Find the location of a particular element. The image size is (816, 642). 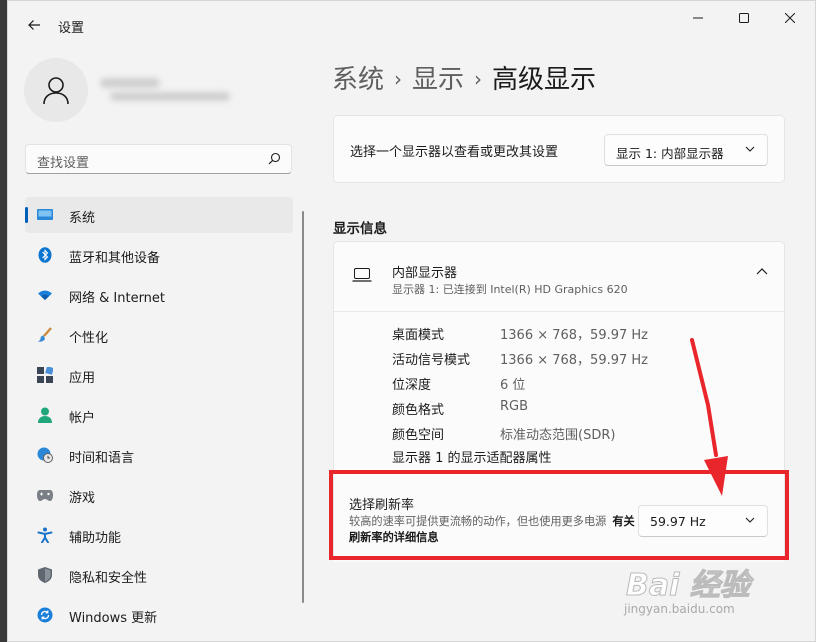

spec-row: 颜色空间 标准动态范围(SDR) is located at coordinates (572, 432).